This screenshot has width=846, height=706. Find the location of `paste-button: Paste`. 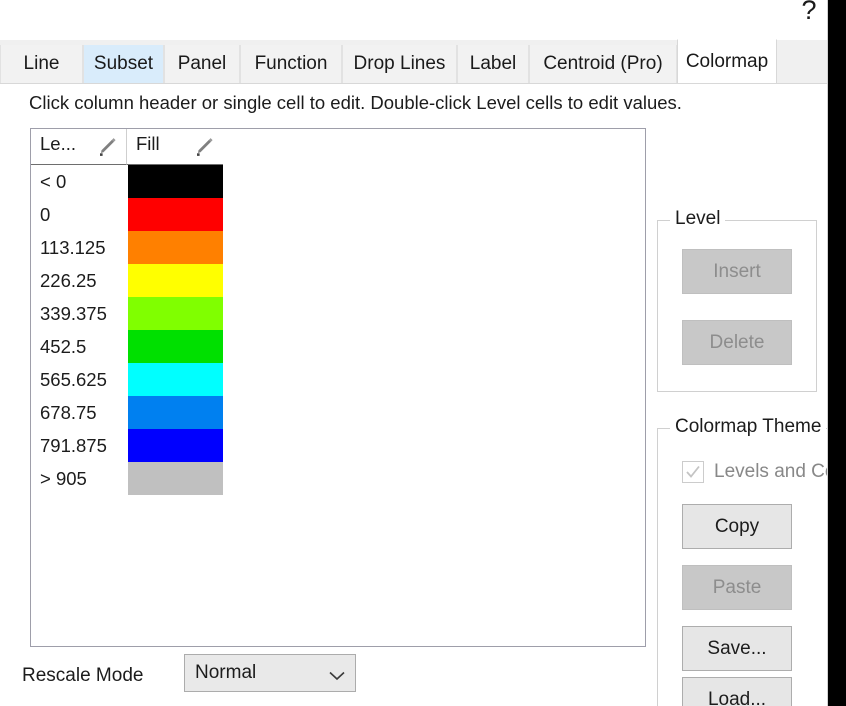

paste-button: Paste is located at coordinates (737, 587).